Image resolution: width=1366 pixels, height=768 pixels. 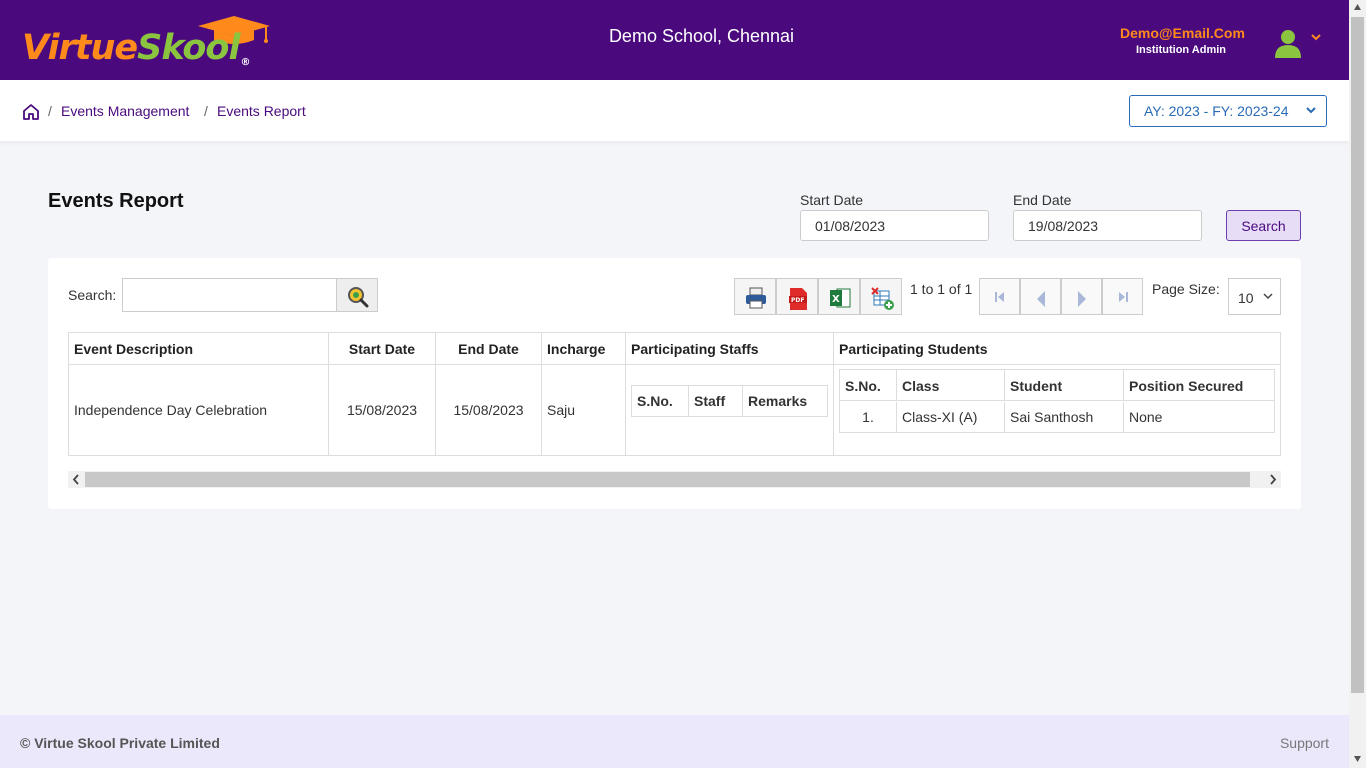 What do you see at coordinates (778, 401) in the screenshot?
I see `staff-header-remarks: Remarks` at bounding box center [778, 401].